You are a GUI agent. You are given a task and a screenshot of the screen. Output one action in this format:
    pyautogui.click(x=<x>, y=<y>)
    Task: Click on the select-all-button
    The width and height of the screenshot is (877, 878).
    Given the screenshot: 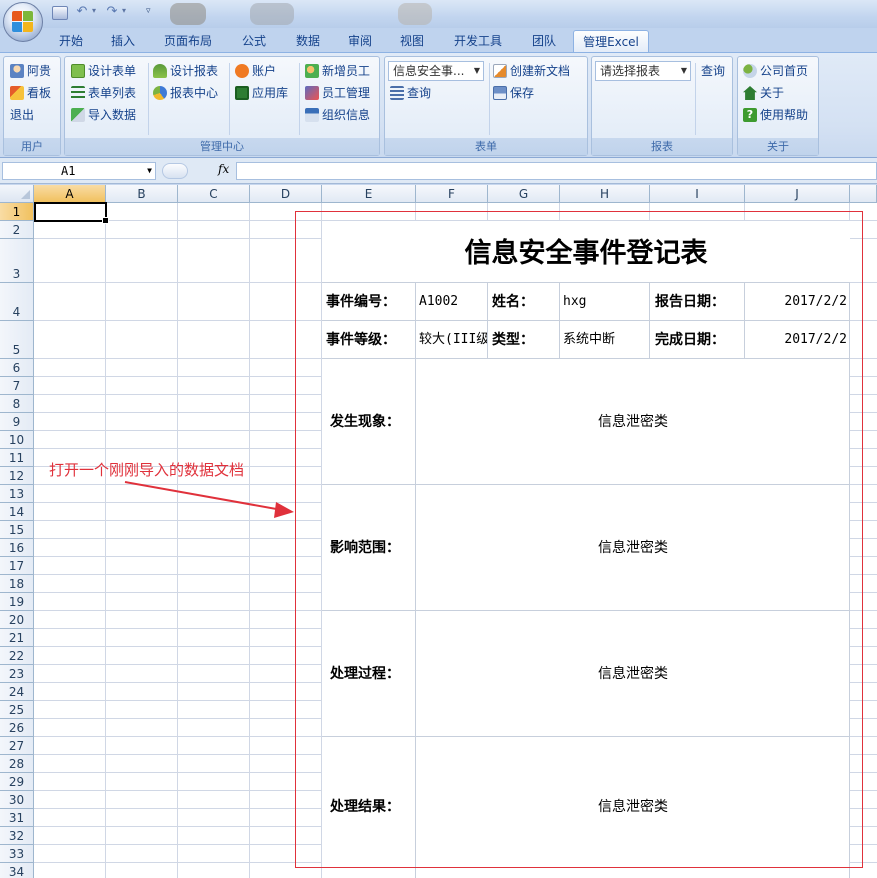 What is the action you would take?
    pyautogui.click(x=17, y=194)
    